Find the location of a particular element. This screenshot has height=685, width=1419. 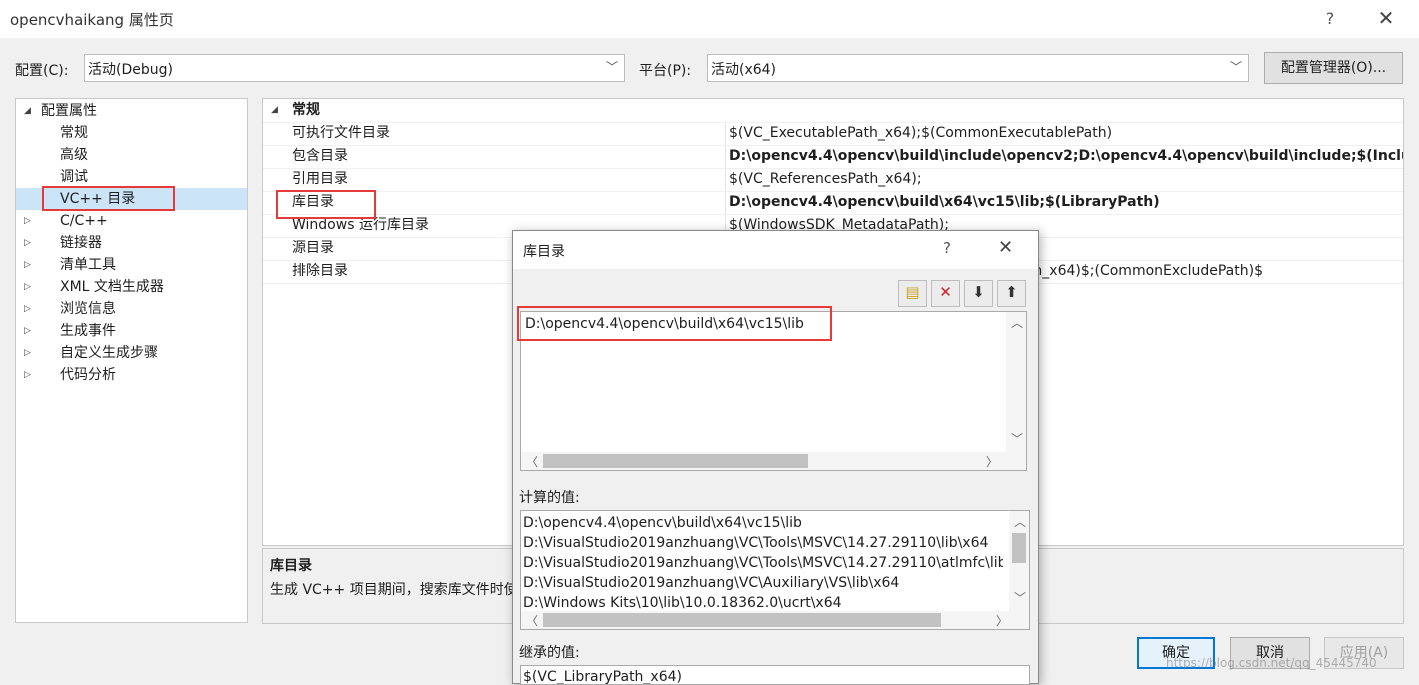

dialog-title-bar: 库目录 ? ✕ is located at coordinates (775, 250).